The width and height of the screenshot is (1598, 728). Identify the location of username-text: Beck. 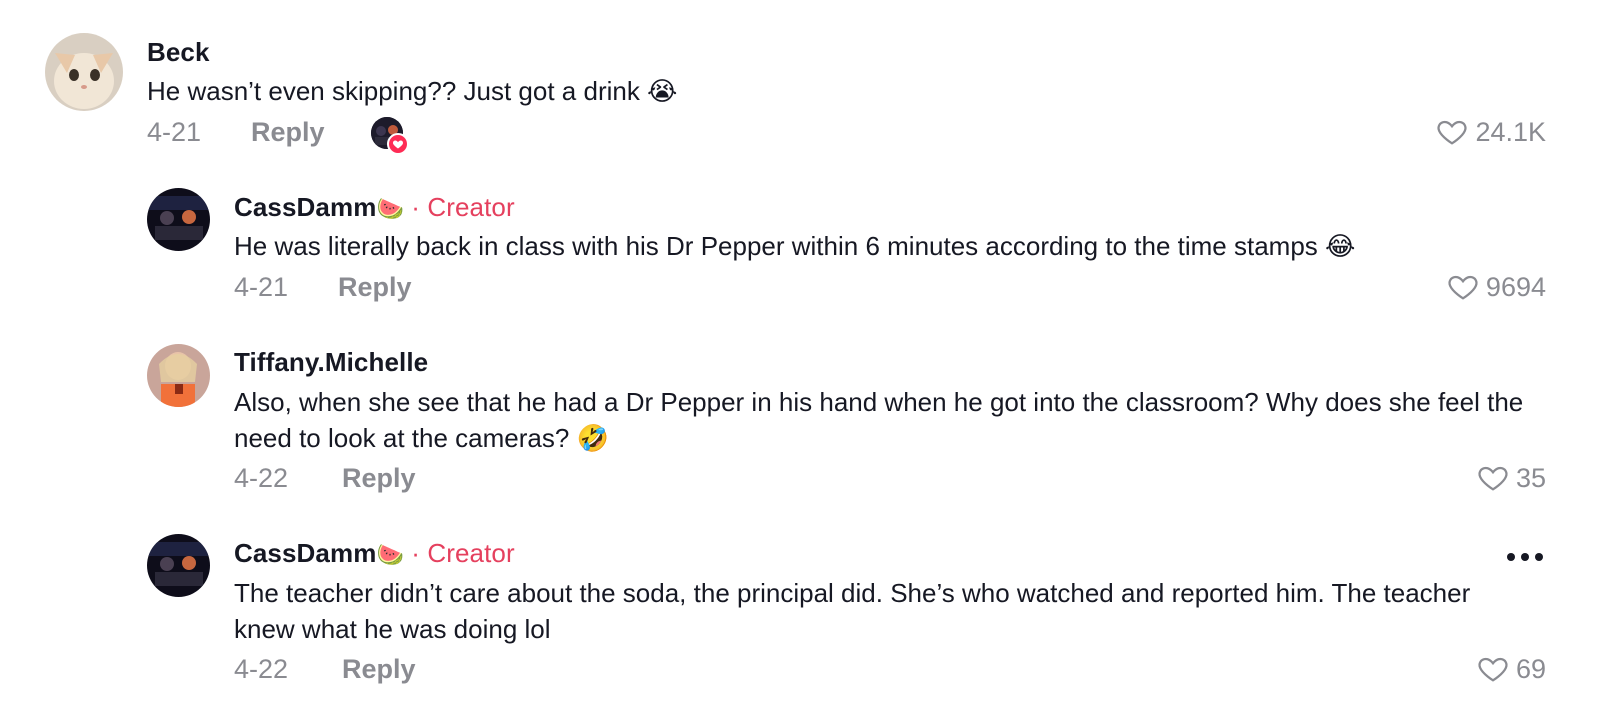
(178, 52).